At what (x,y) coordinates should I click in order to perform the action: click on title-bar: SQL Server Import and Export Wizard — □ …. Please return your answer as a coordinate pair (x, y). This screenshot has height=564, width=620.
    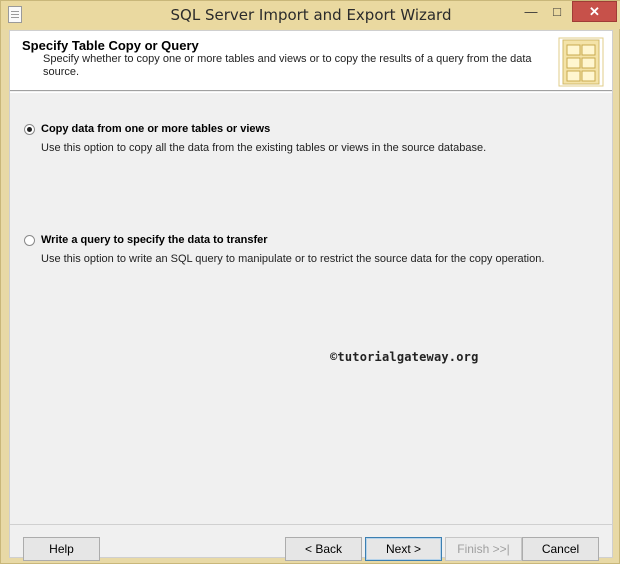
    Looking at the image, I should click on (310, 15).